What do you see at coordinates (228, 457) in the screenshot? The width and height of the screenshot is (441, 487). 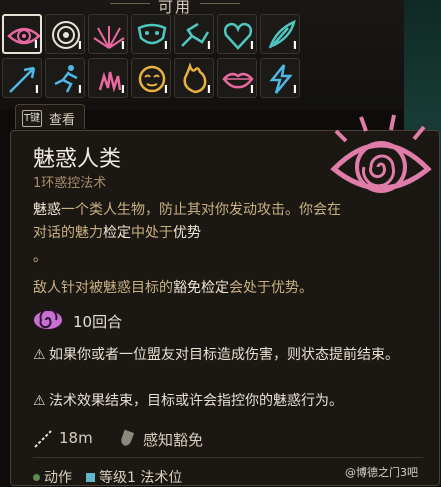 I see `footer-divider` at bounding box center [228, 457].